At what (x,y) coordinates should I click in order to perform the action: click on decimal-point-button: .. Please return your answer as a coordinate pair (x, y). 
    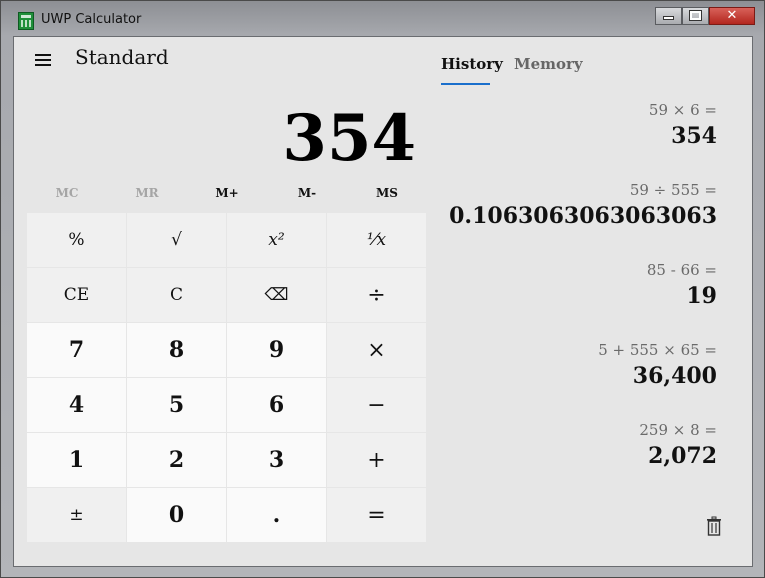
    Looking at the image, I should click on (276, 515).